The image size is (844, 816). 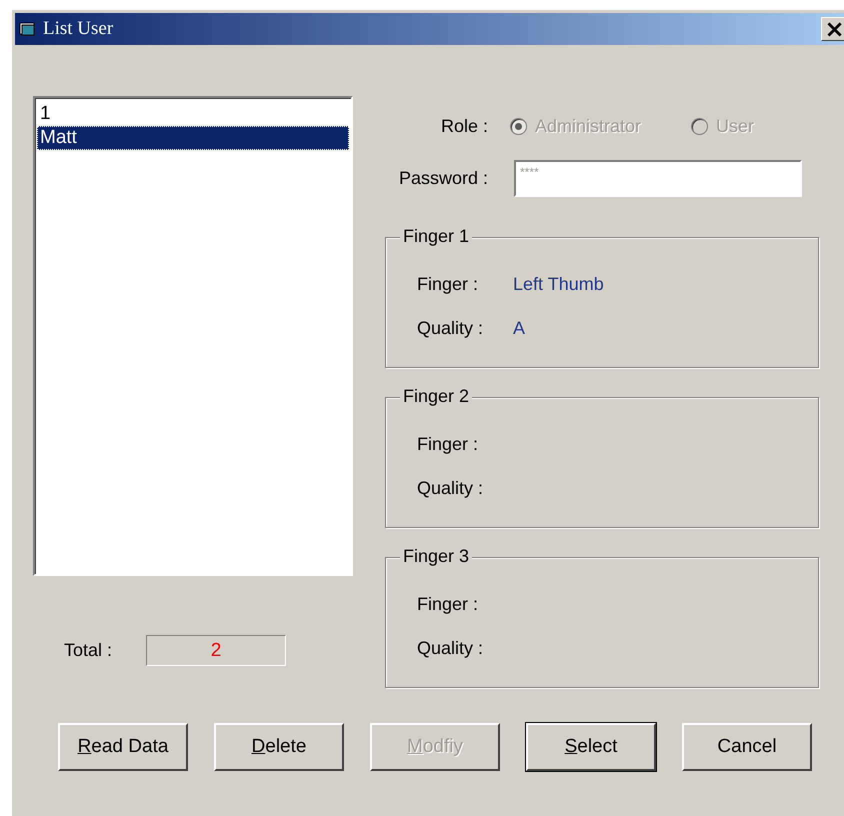 I want to click on window-icon, so click(x=28, y=29).